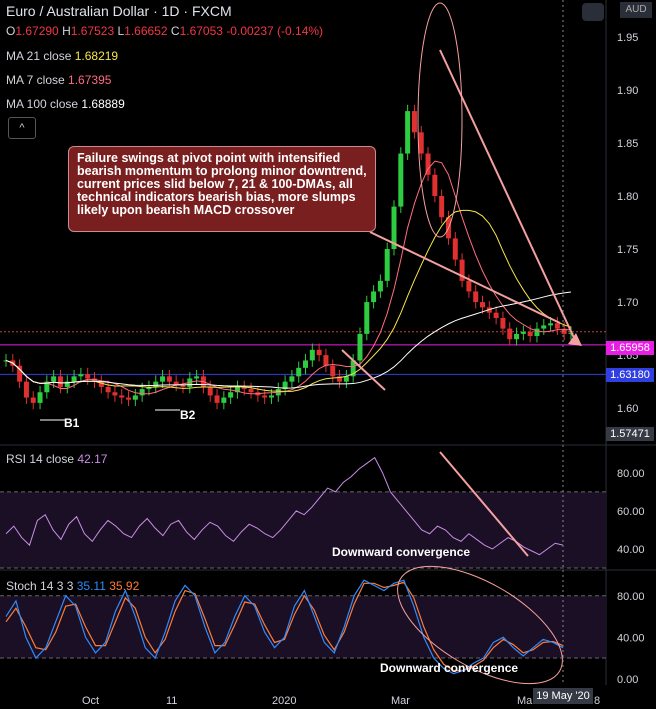 The height and width of the screenshot is (709, 656). What do you see at coordinates (627, 144) in the screenshot?
I see `price-y-tick: 1.85` at bounding box center [627, 144].